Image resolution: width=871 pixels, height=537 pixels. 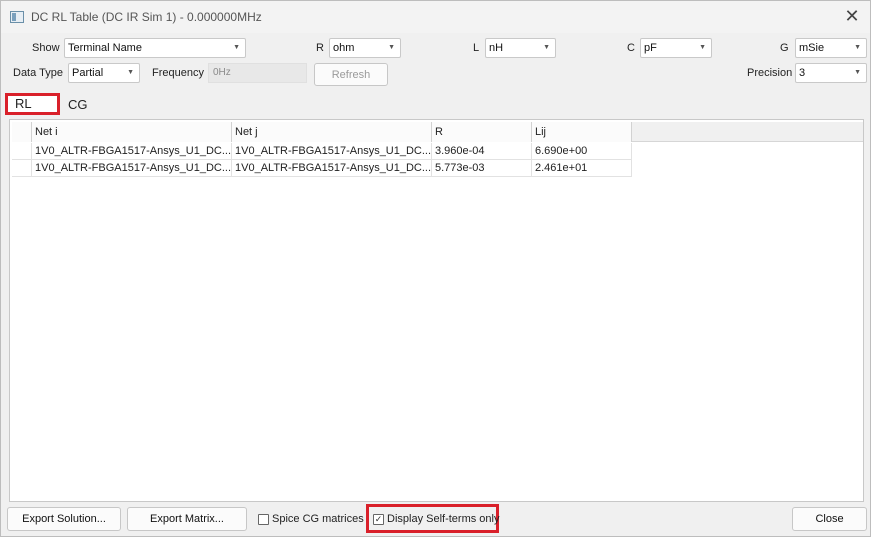 What do you see at coordinates (132, 132) in the screenshot?
I see `column-header-net-i: Net i` at bounding box center [132, 132].